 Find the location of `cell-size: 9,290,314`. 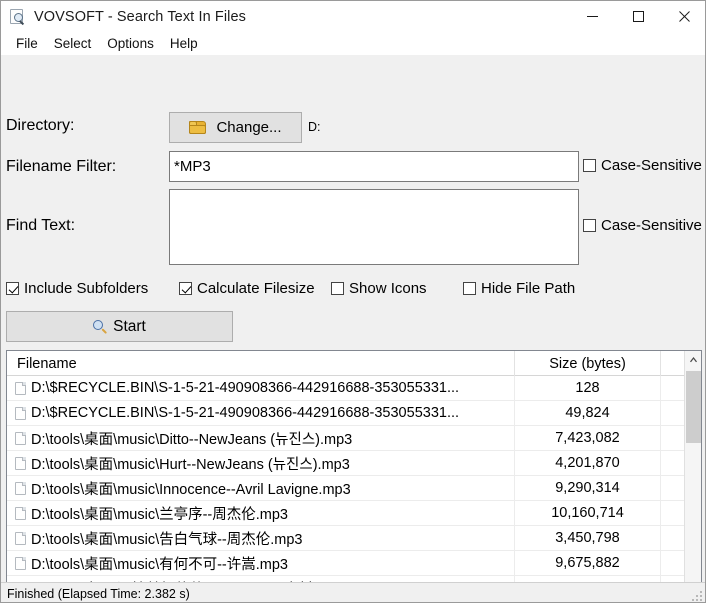

cell-size: 9,290,314 is located at coordinates (588, 488).